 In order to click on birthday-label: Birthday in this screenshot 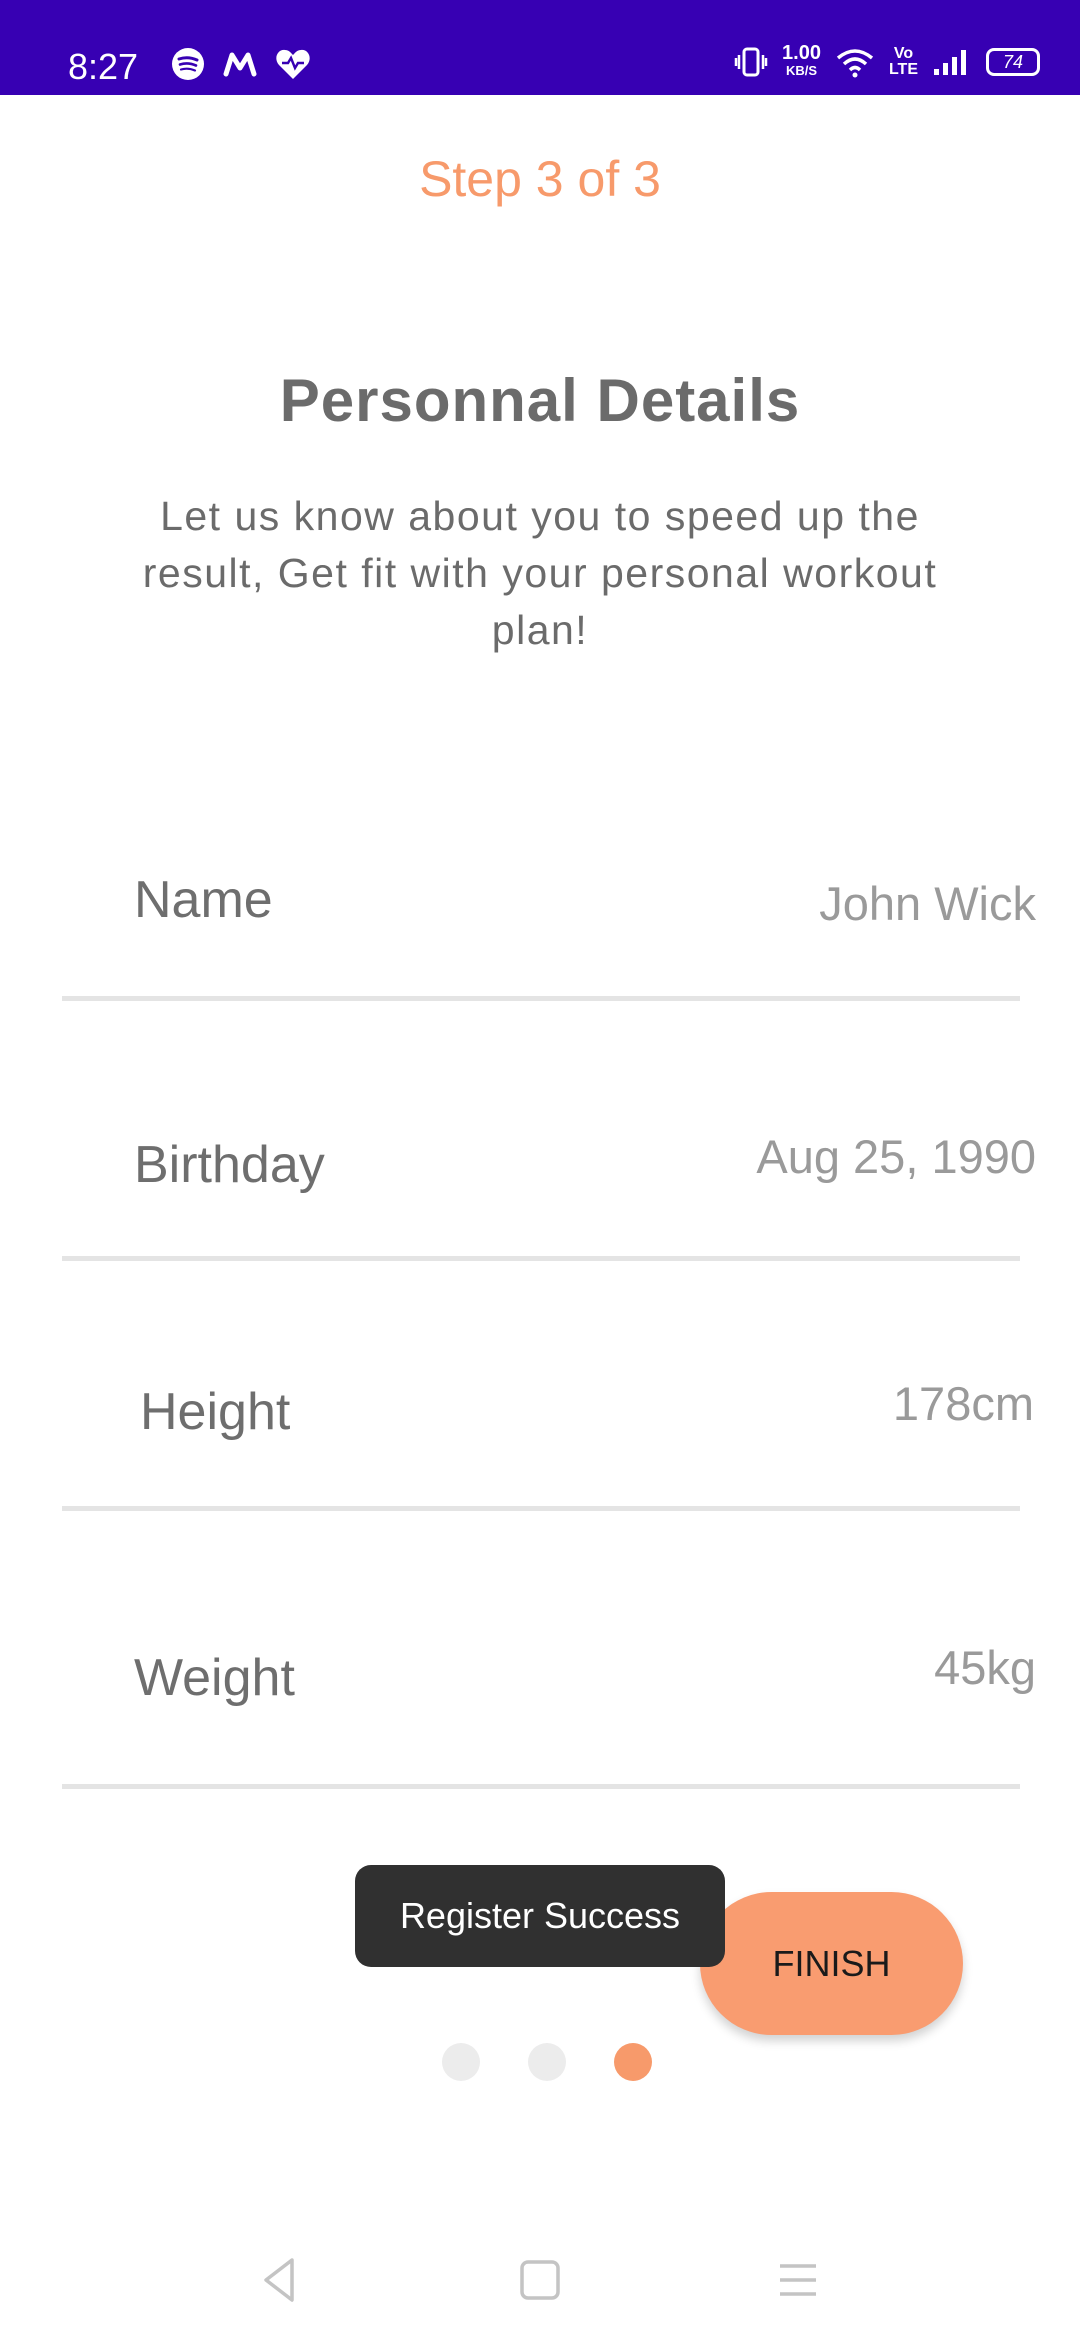, I will do `click(229, 1165)`.